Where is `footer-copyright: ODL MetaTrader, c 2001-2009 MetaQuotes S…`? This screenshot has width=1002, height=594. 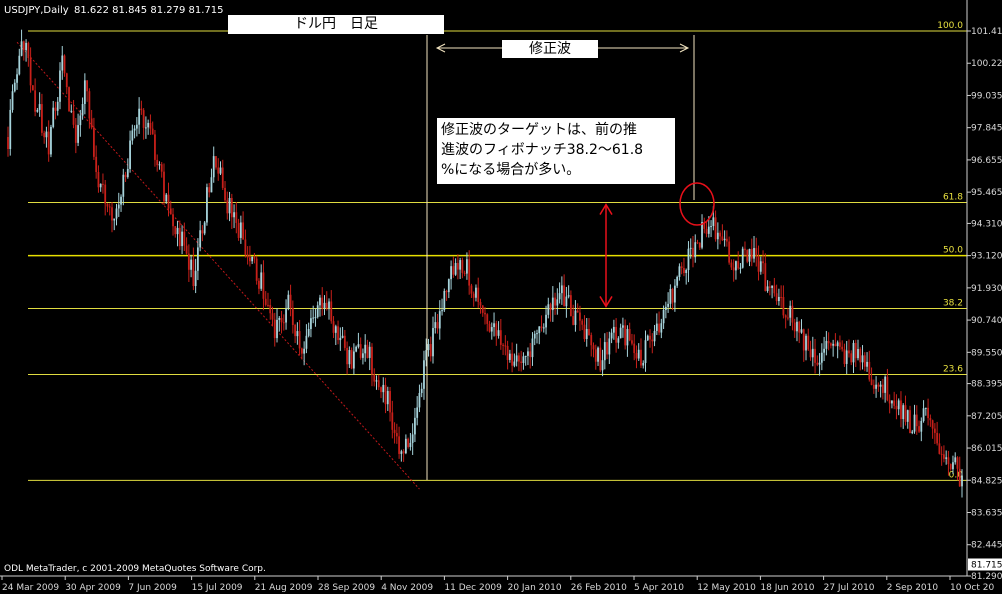 footer-copyright: ODL MetaTrader, c 2001-2009 MetaQuotes S… is located at coordinates (135, 569).